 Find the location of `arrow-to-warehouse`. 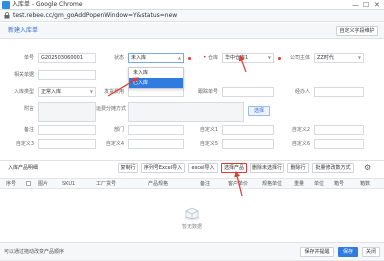

arrow-to-warehouse is located at coordinates (242, 63).